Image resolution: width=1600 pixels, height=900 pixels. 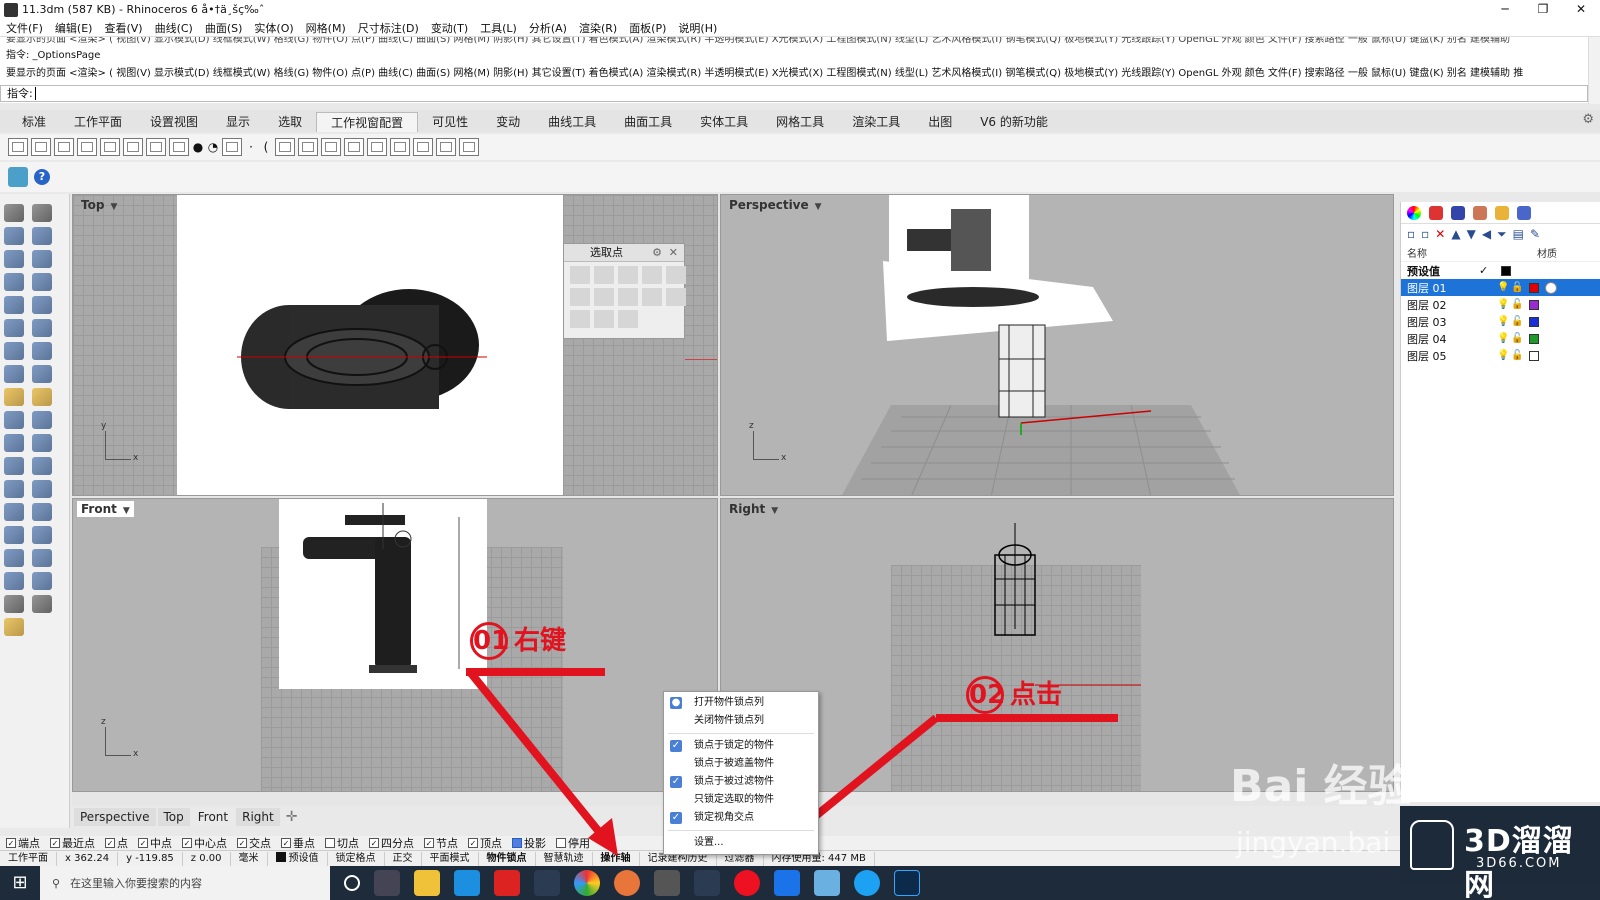 I want to click on tab-select: 选取, so click(x=290, y=122).